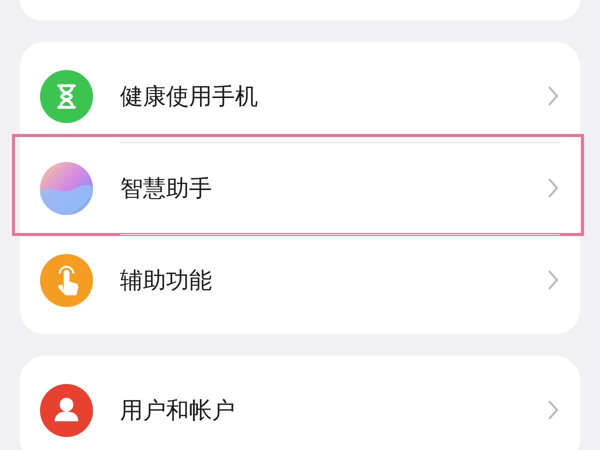 The height and width of the screenshot is (450, 600). I want to click on hand-pointer-icon, so click(66, 280).